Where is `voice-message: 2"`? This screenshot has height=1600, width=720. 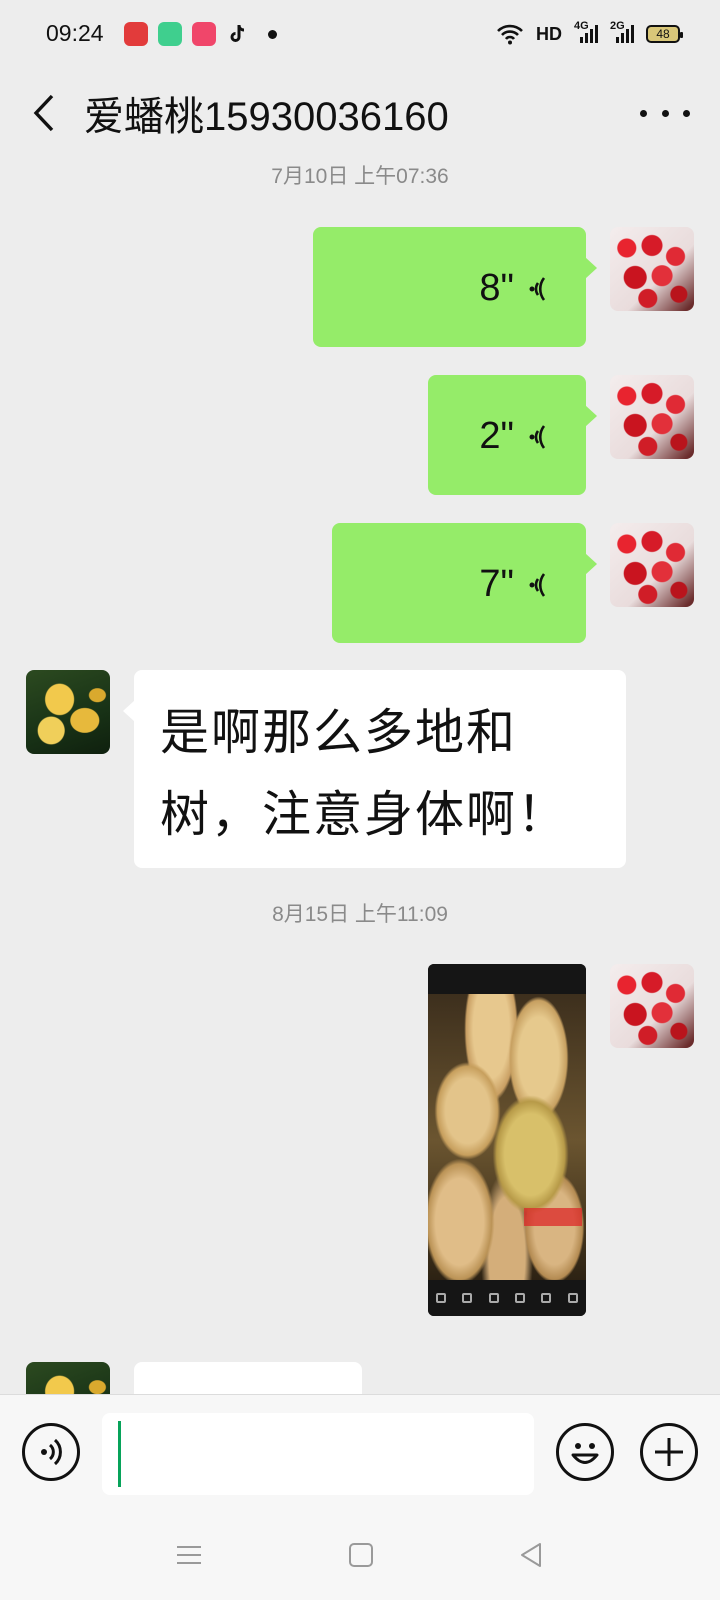 voice-message: 2" is located at coordinates (514, 436).